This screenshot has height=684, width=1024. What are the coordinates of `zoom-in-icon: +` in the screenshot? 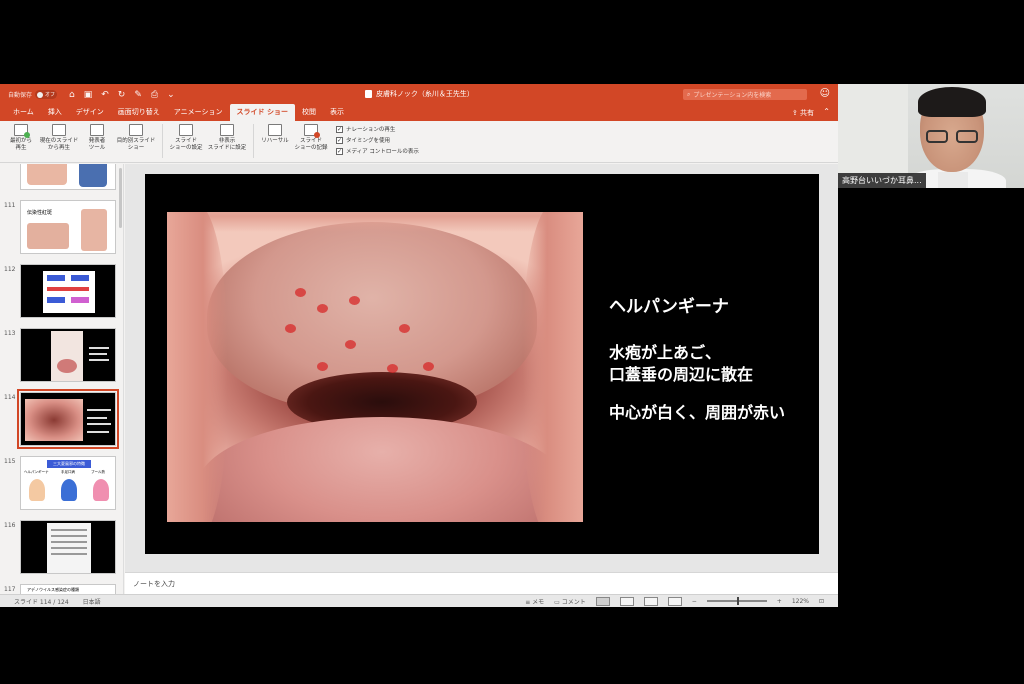 It's located at (779, 601).